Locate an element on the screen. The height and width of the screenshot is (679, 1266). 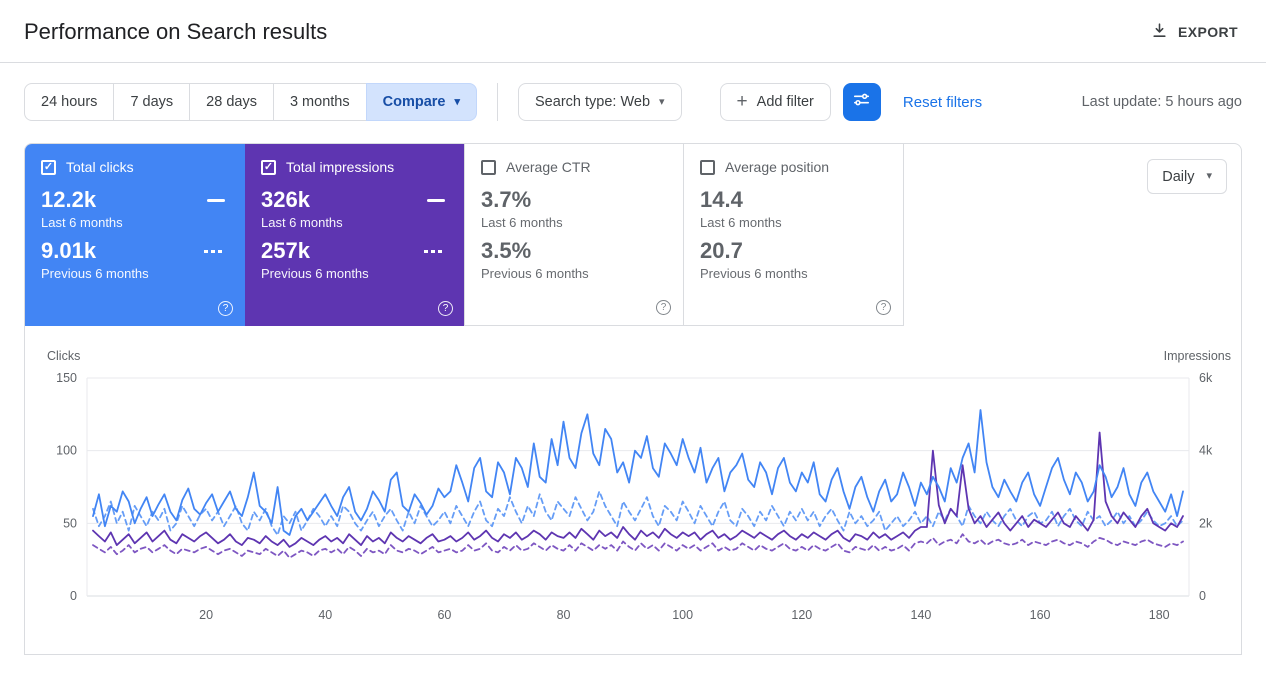
metric-previous-value: 257k is located at coordinates (285, 251).